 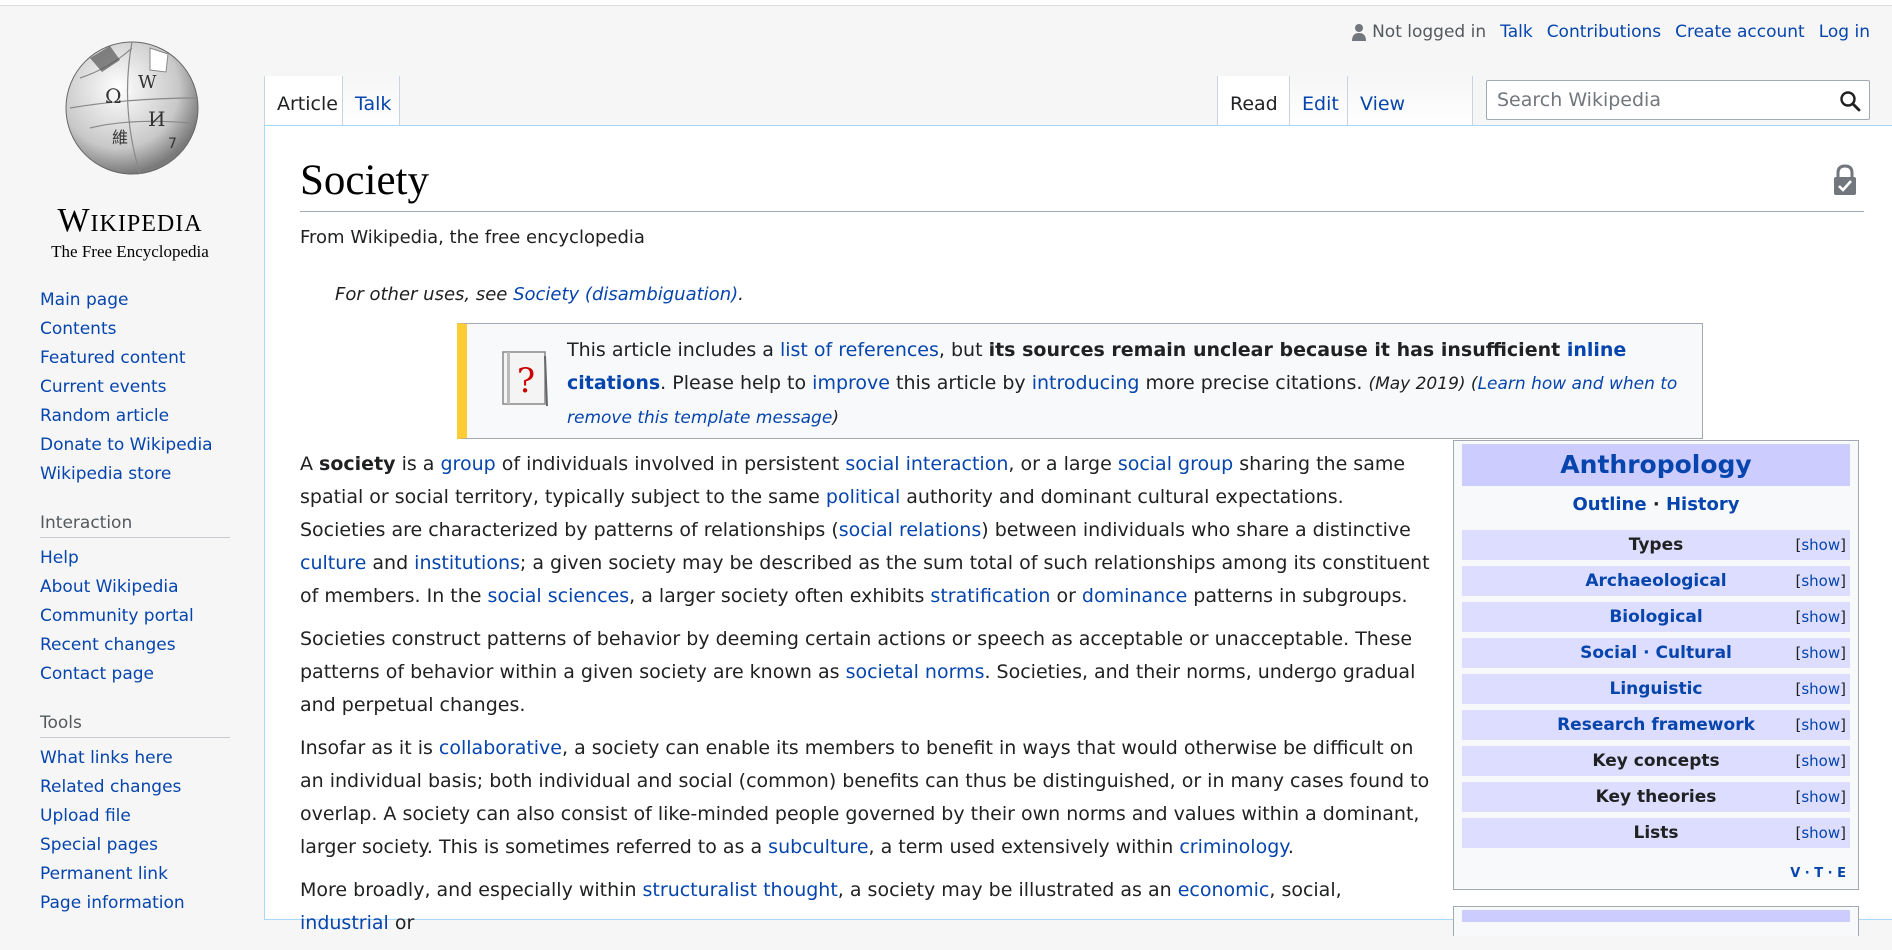 I want to click on navbox-row-research-framework: Research framework [show], so click(x=1656, y=725).